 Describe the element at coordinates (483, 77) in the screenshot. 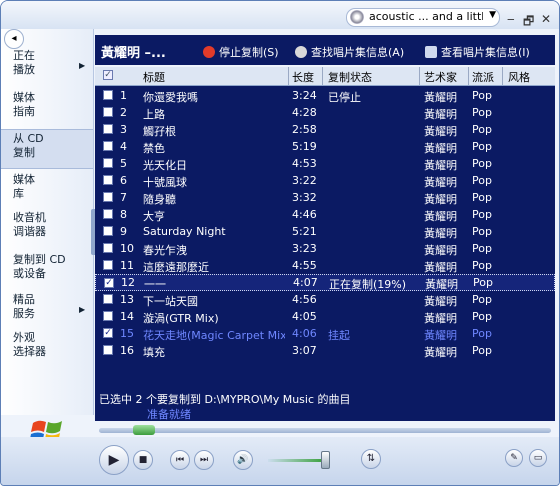

I see `column-genre: 流派` at that location.